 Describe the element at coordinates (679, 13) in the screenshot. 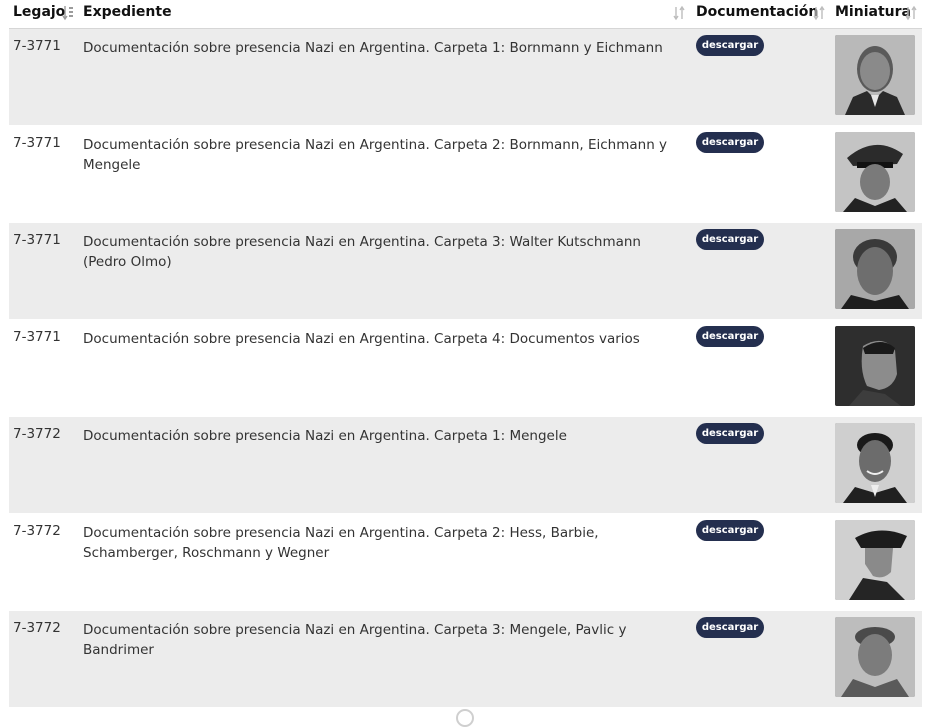

I see `sort-expediente-icon` at that location.